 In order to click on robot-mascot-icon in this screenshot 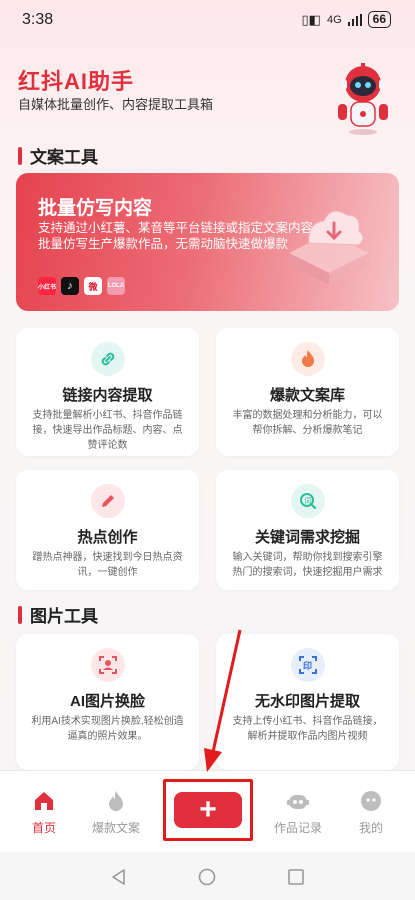, I will do `click(363, 99)`.